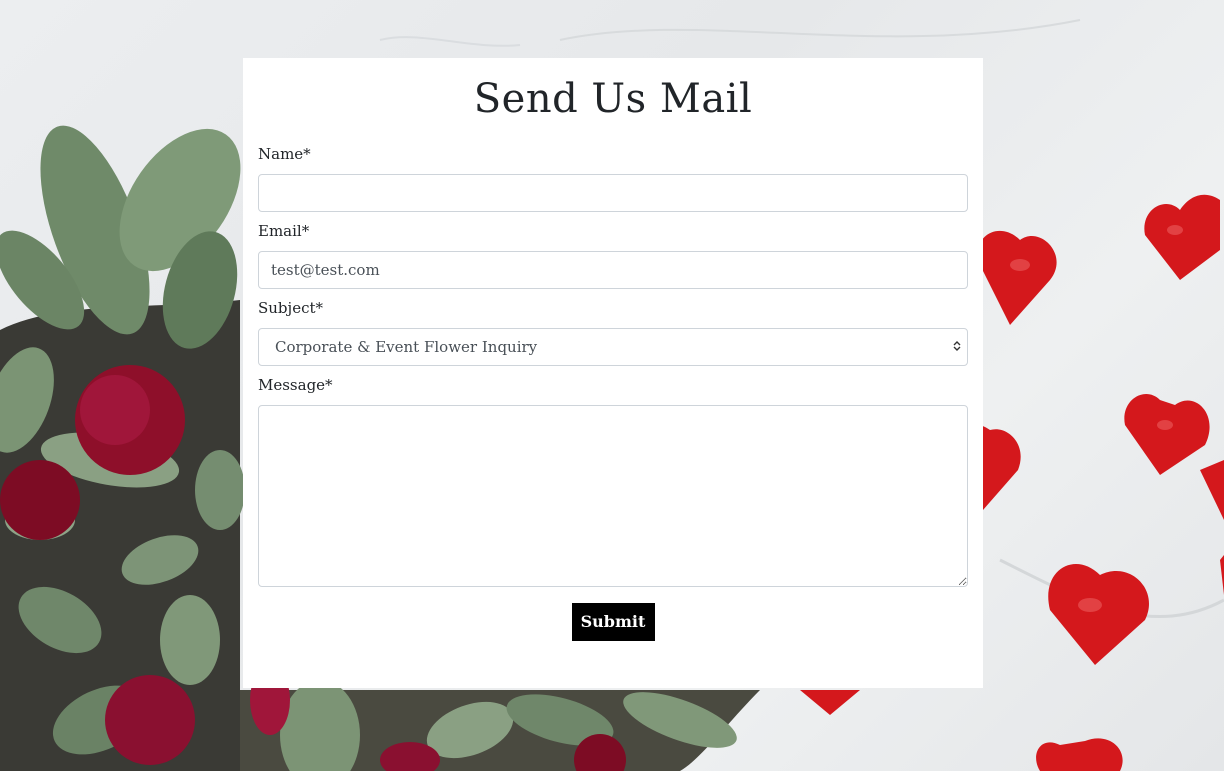 The width and height of the screenshot is (1224, 771). I want to click on message-textarea, so click(613, 496).